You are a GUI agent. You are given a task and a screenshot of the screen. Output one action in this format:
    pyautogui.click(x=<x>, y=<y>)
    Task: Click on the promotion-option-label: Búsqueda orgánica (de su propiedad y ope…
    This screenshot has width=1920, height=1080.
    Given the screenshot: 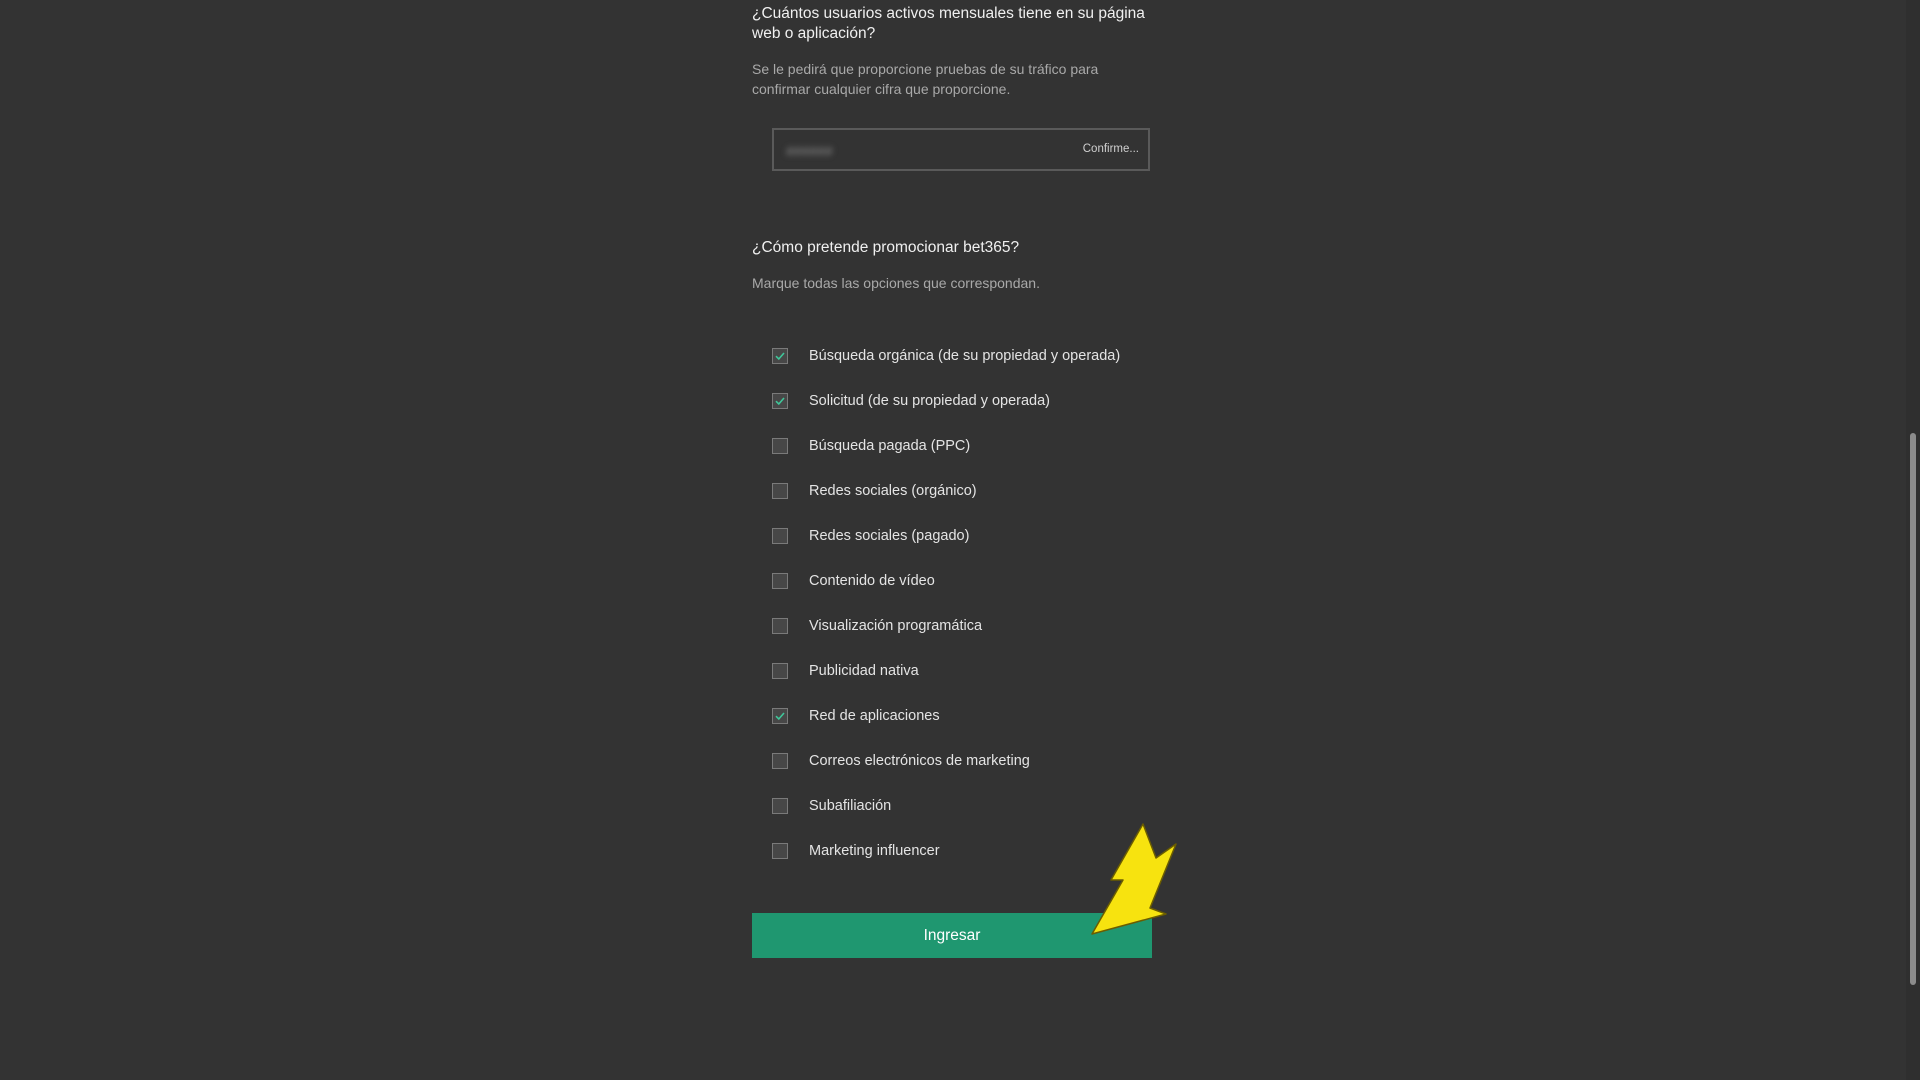 What is the action you would take?
    pyautogui.click(x=965, y=355)
    